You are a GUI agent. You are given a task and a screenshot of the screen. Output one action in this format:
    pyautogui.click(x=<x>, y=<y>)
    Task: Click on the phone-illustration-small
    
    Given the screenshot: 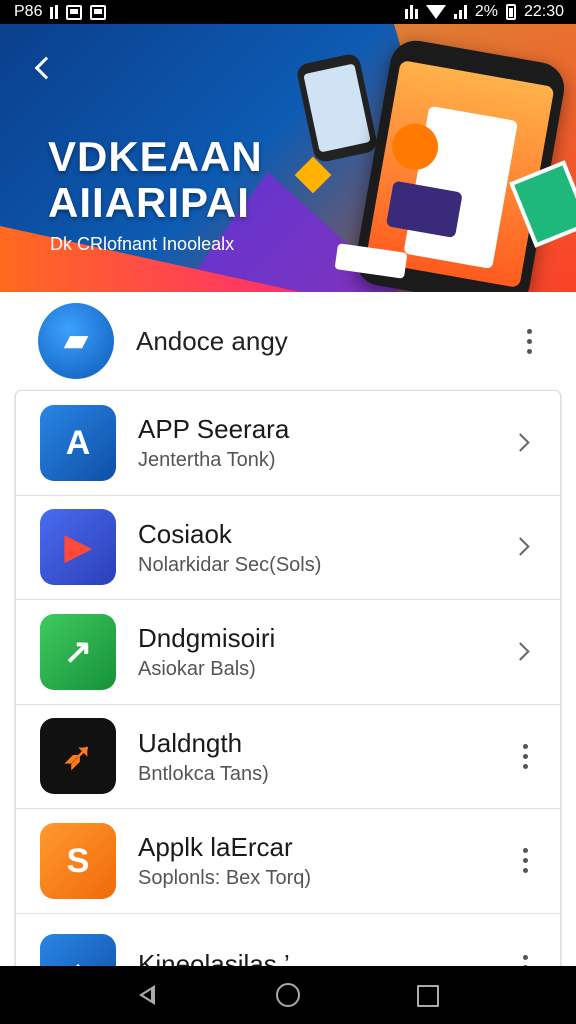 What is the action you would take?
    pyautogui.click(x=337, y=108)
    